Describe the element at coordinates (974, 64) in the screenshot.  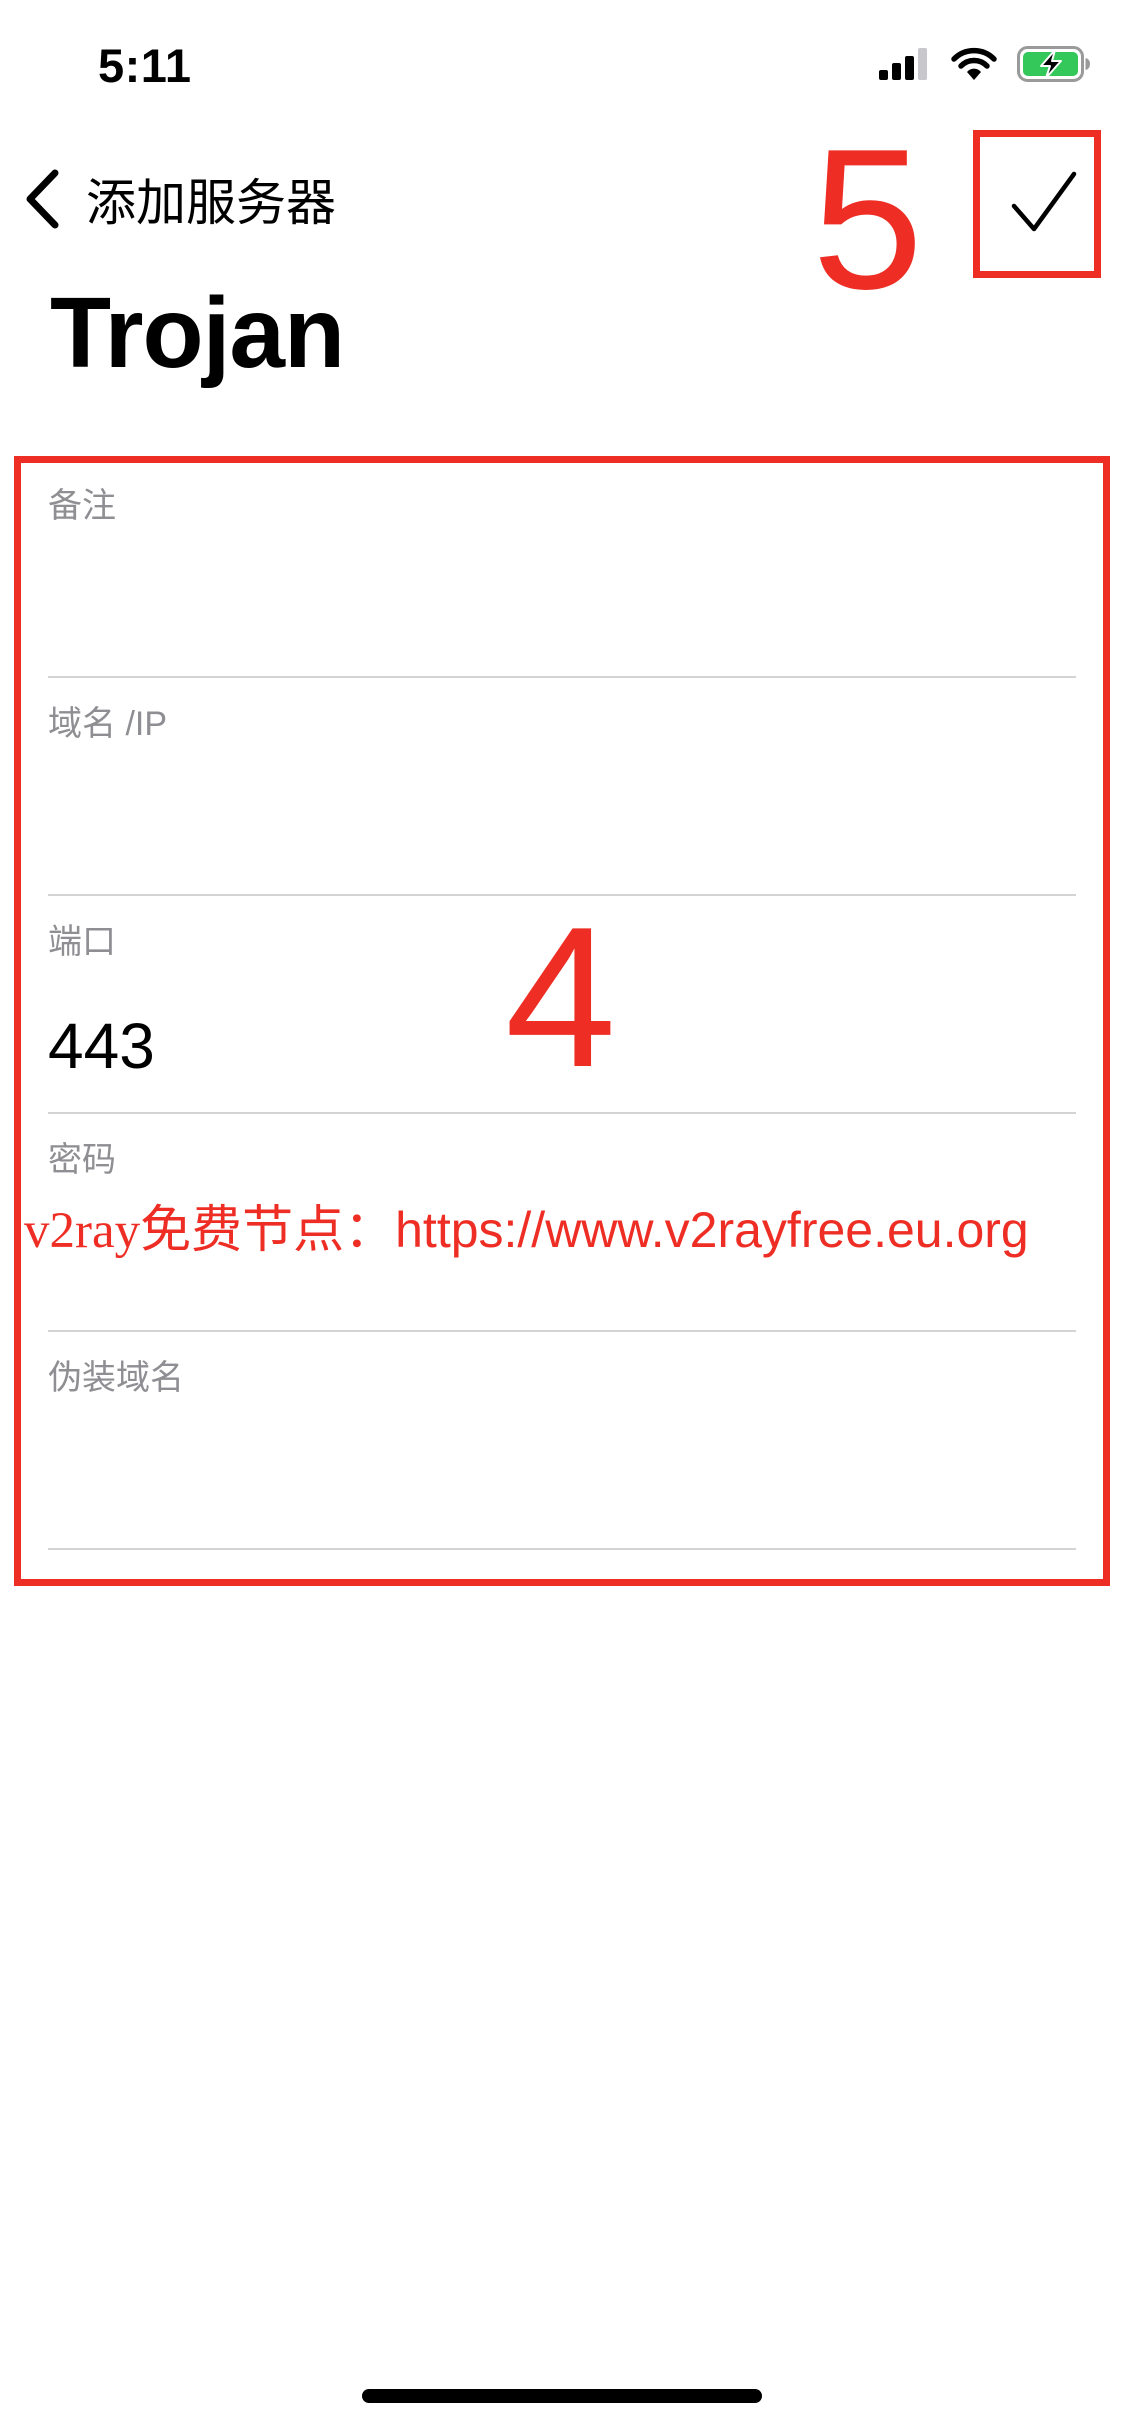
I see `wifi-icon` at that location.